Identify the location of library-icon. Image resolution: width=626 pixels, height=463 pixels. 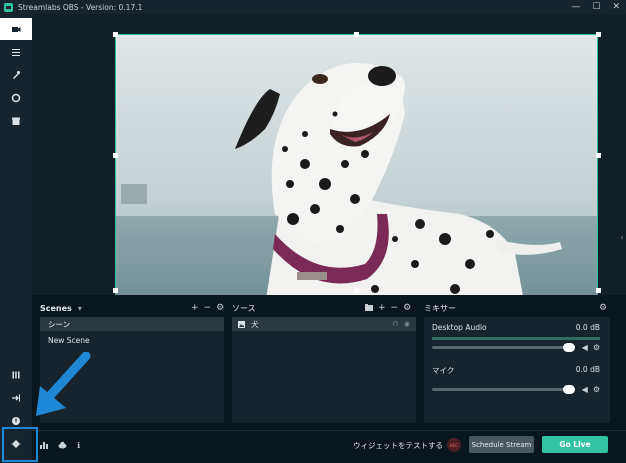
(16, 375).